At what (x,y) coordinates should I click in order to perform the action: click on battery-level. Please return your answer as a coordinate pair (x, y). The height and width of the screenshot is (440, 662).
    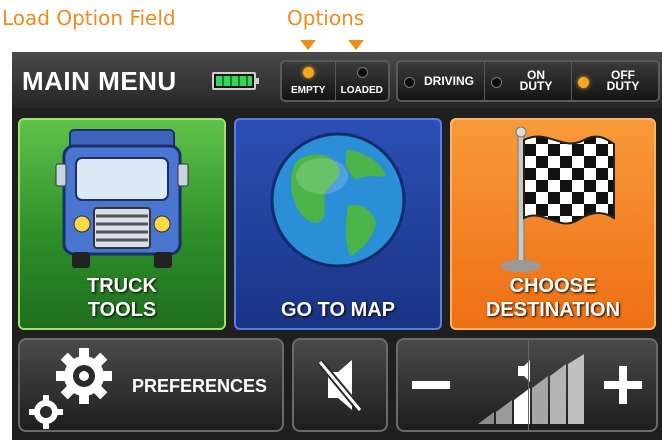
    Looking at the image, I should click on (234, 81).